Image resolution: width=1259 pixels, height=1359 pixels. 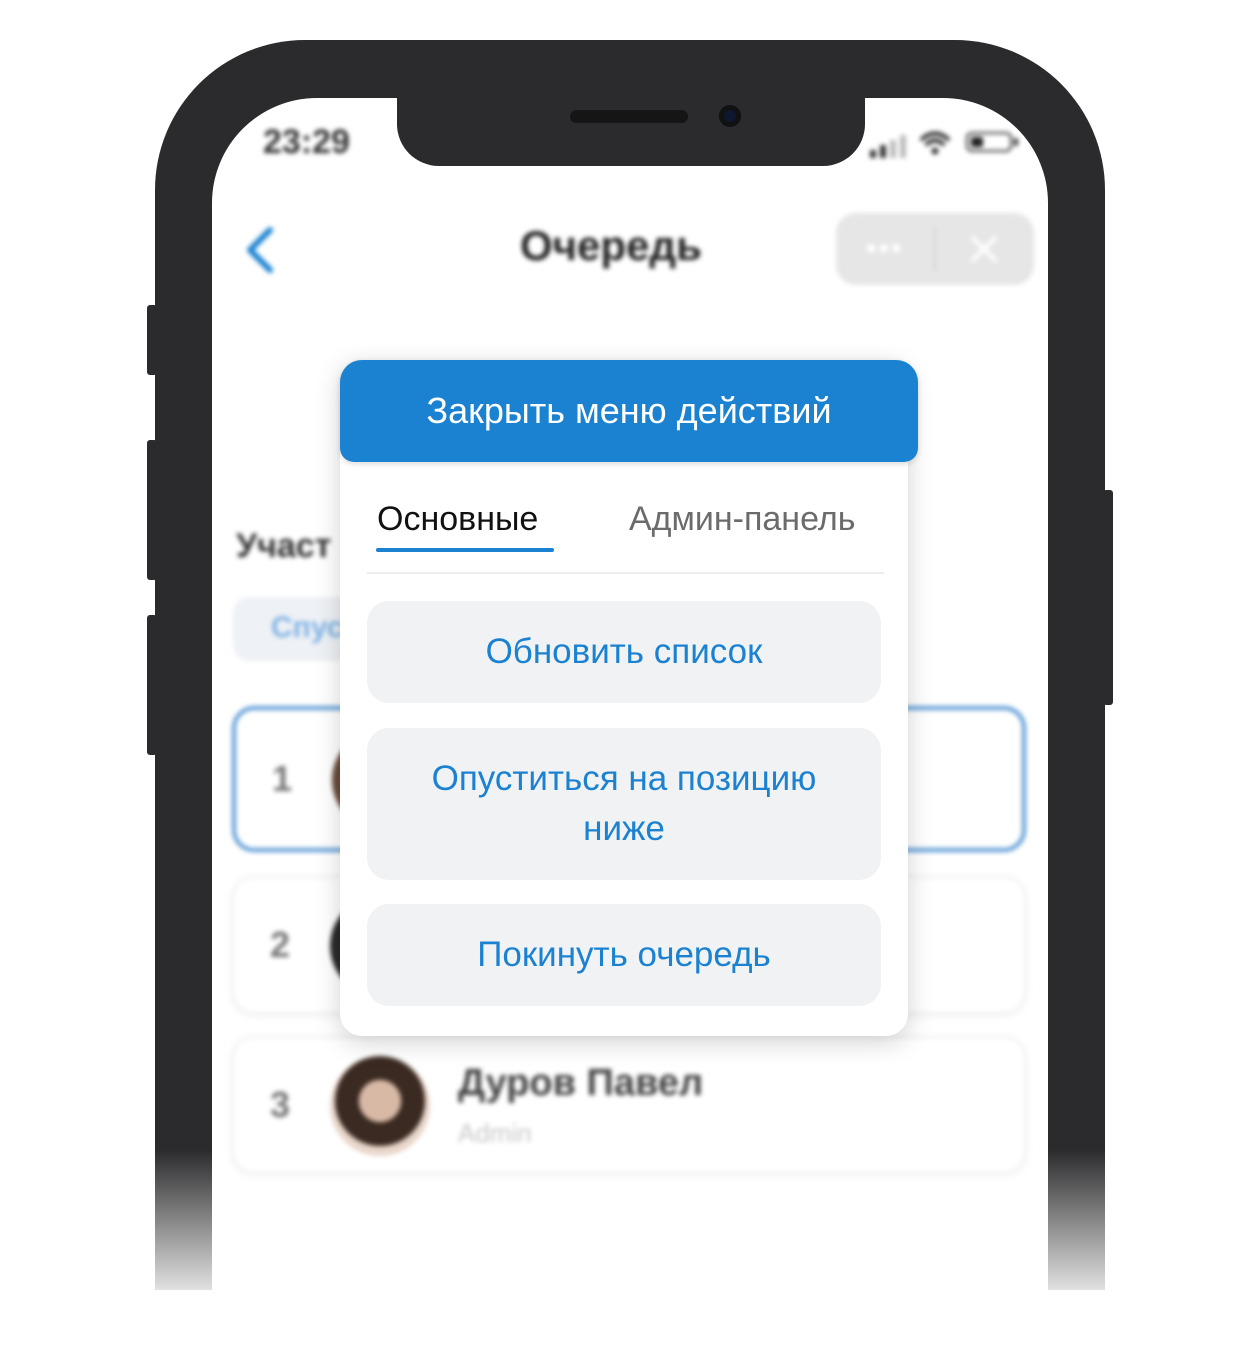 What do you see at coordinates (935, 143) in the screenshot?
I see `wifi-icon` at bounding box center [935, 143].